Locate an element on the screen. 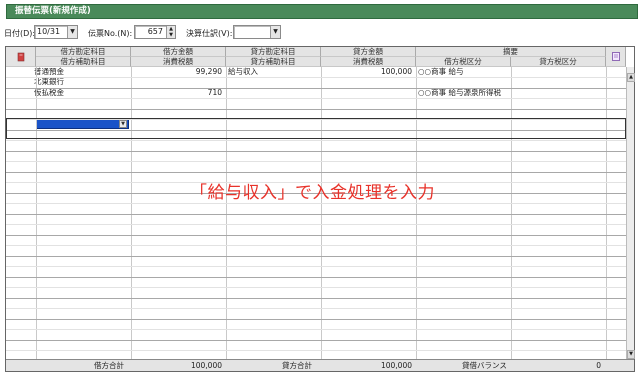 This screenshot has height=378, width=640. slip-no-spinner: 657 ▲ ▼ is located at coordinates (155, 32).